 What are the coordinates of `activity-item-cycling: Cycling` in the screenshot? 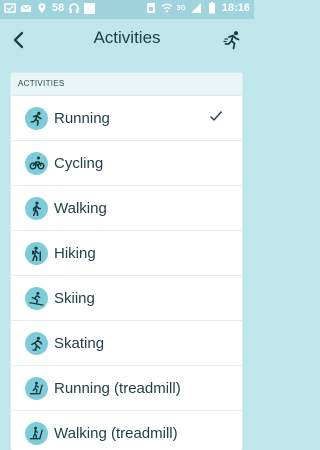 It's located at (126, 163).